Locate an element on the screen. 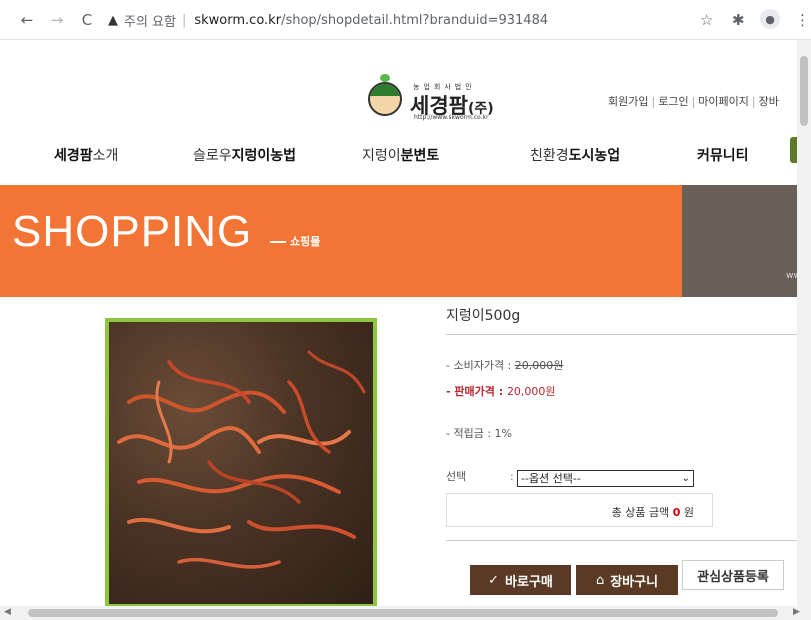  reload-icon: C is located at coordinates (87, 20).